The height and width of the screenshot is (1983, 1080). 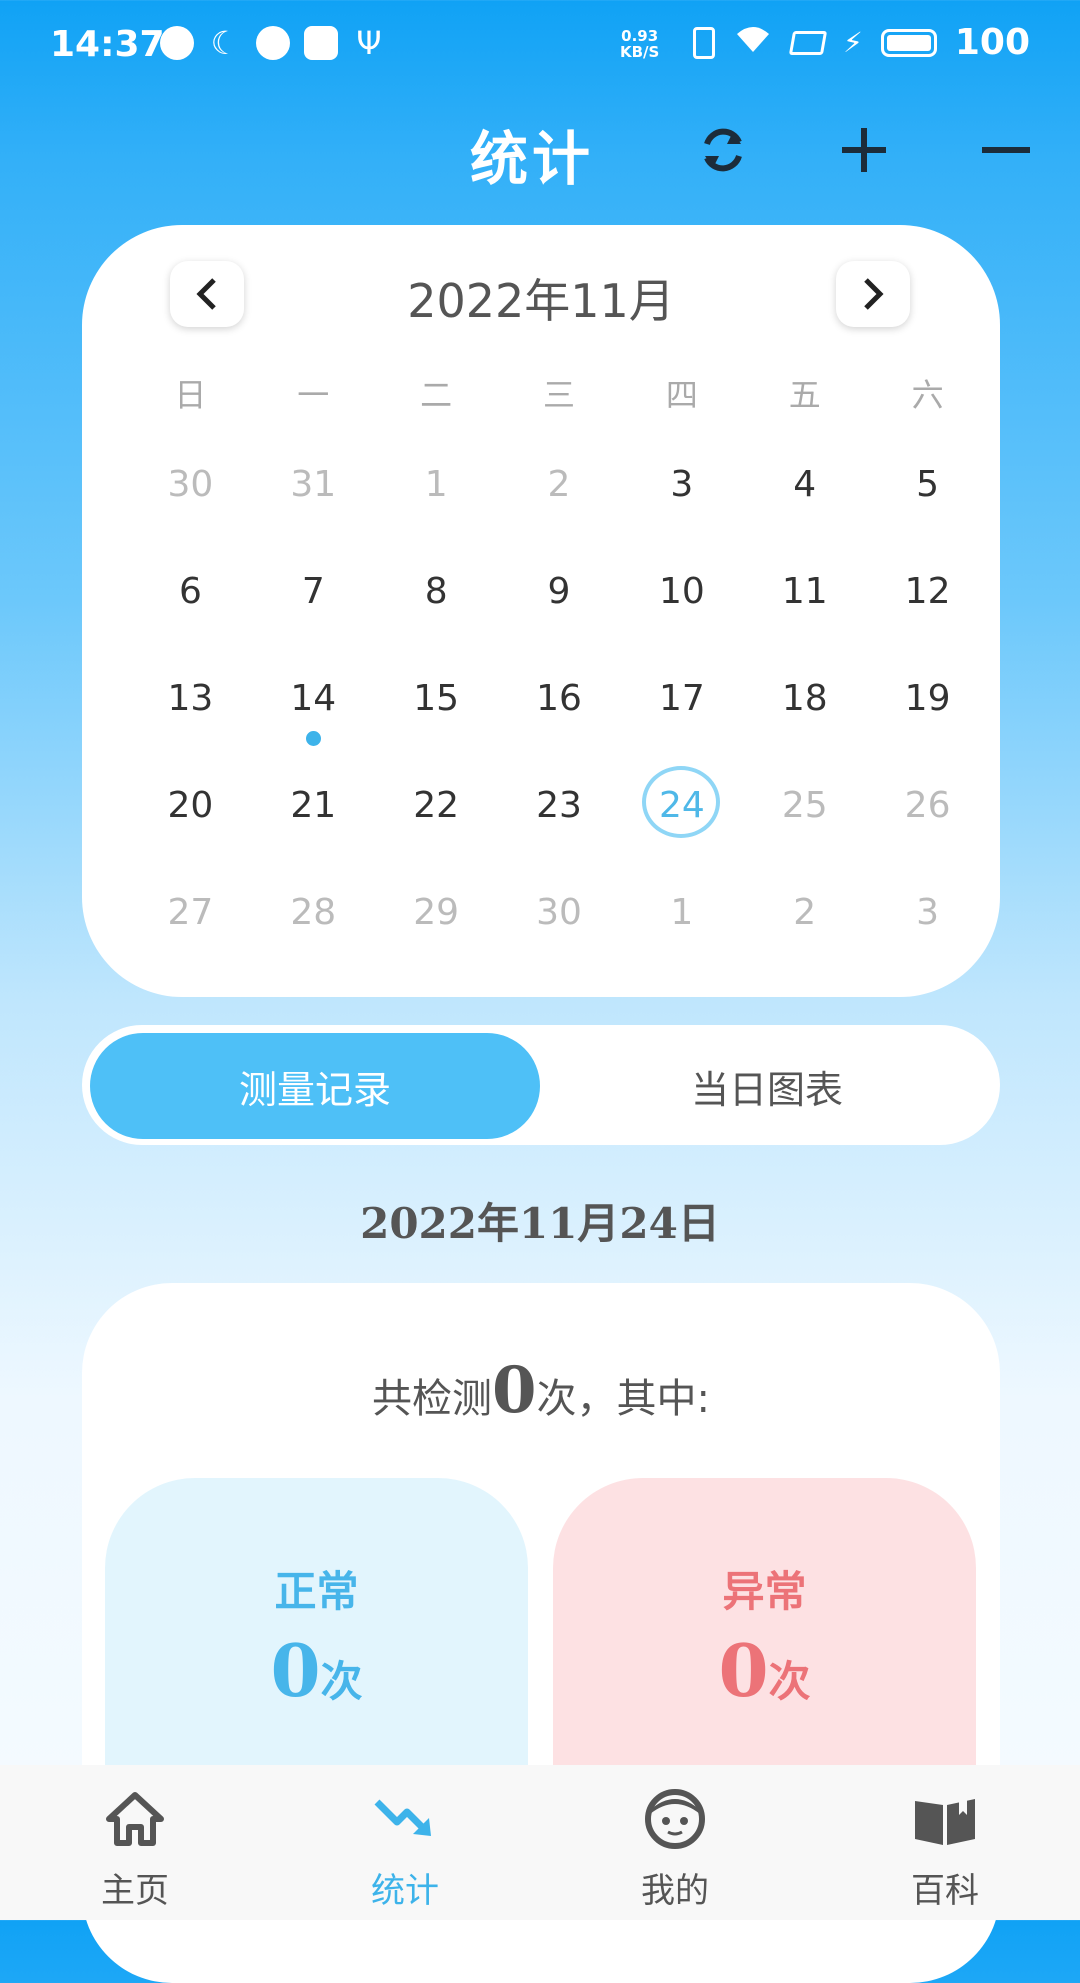 I want to click on tab-daily-chart: 当日图表, so click(x=767, y=1086).